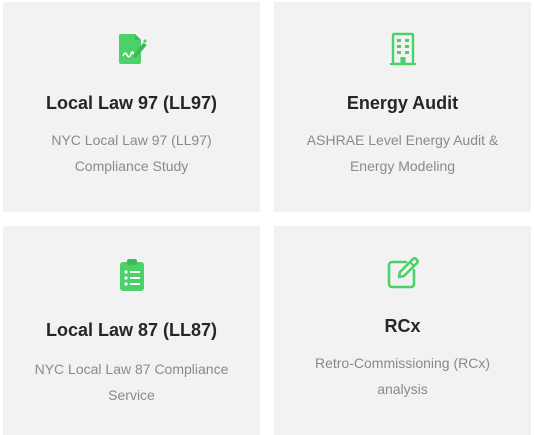 Image resolution: width=534 pixels, height=435 pixels. I want to click on card-title: Local Law 87 (LL87), so click(131, 330).